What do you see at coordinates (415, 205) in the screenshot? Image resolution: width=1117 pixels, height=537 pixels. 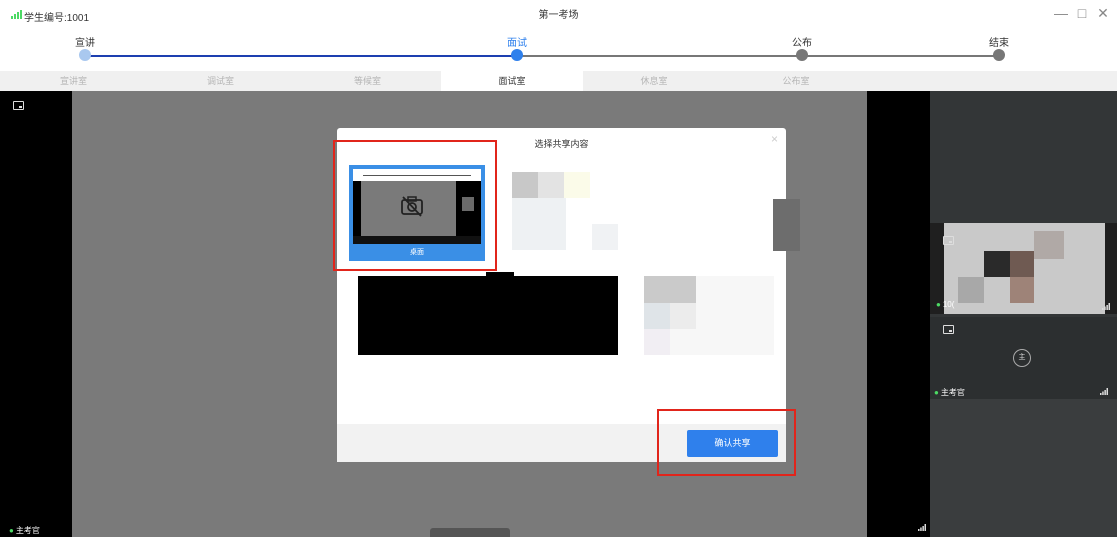 I see `highlight-desktop` at bounding box center [415, 205].